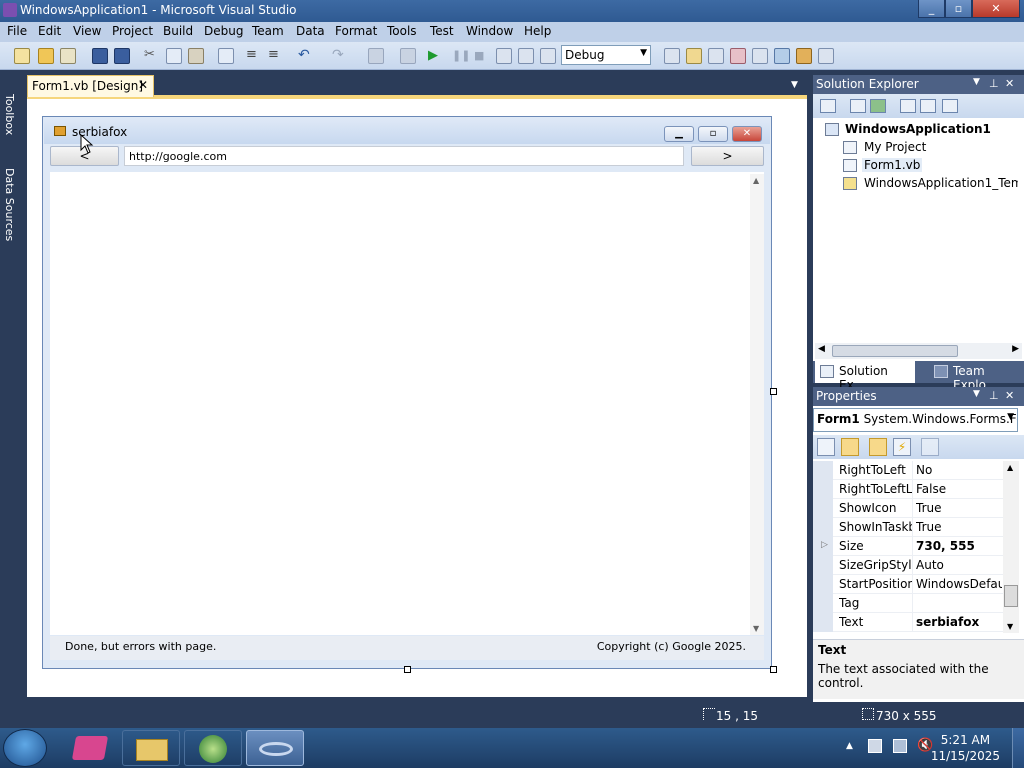 The width and height of the screenshot is (1024, 768). What do you see at coordinates (178, 31) in the screenshot?
I see `menu-build: Build` at bounding box center [178, 31].